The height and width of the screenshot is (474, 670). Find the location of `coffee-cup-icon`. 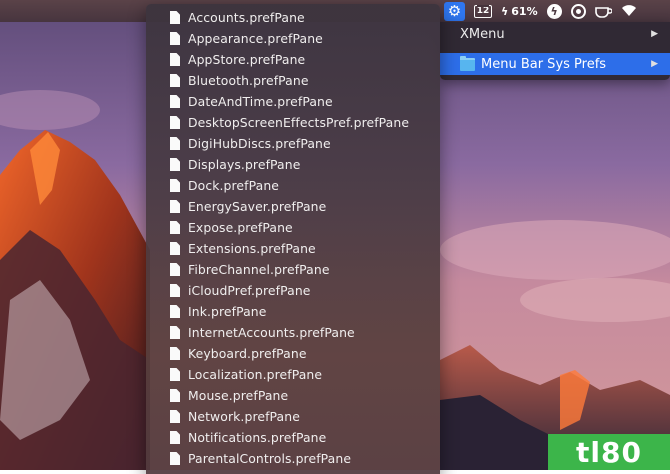

coffee-cup-icon is located at coordinates (603, 11).